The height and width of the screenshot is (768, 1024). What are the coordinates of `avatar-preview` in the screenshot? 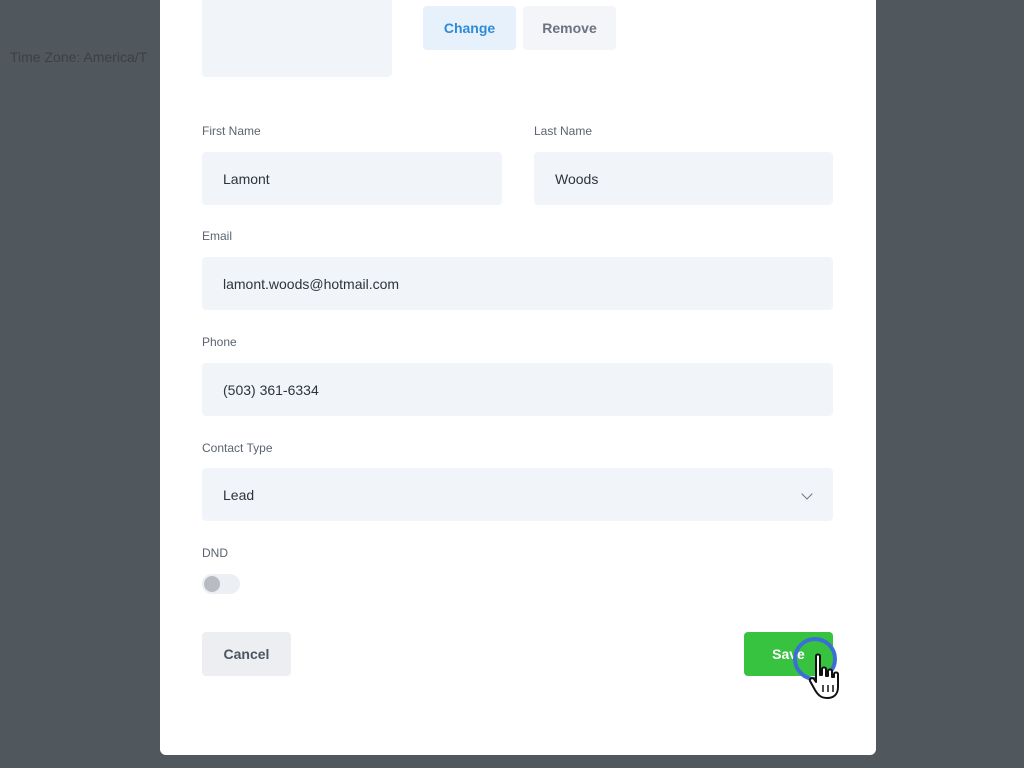 It's located at (297, 38).